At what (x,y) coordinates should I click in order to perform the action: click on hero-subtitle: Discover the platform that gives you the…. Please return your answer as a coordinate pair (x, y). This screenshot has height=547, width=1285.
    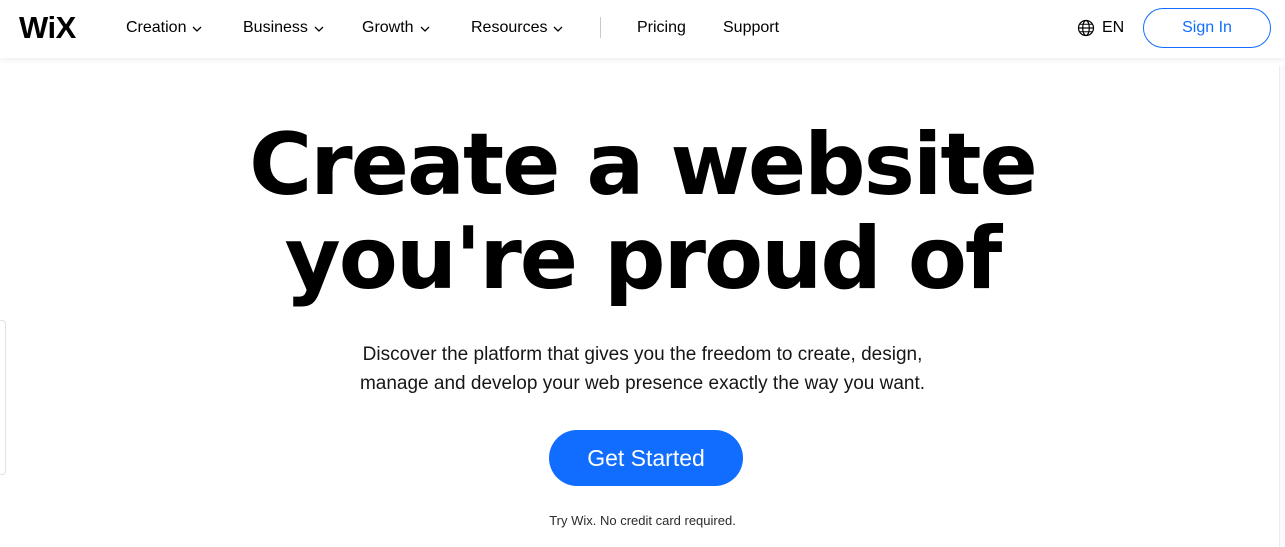
    Looking at the image, I should click on (642, 369).